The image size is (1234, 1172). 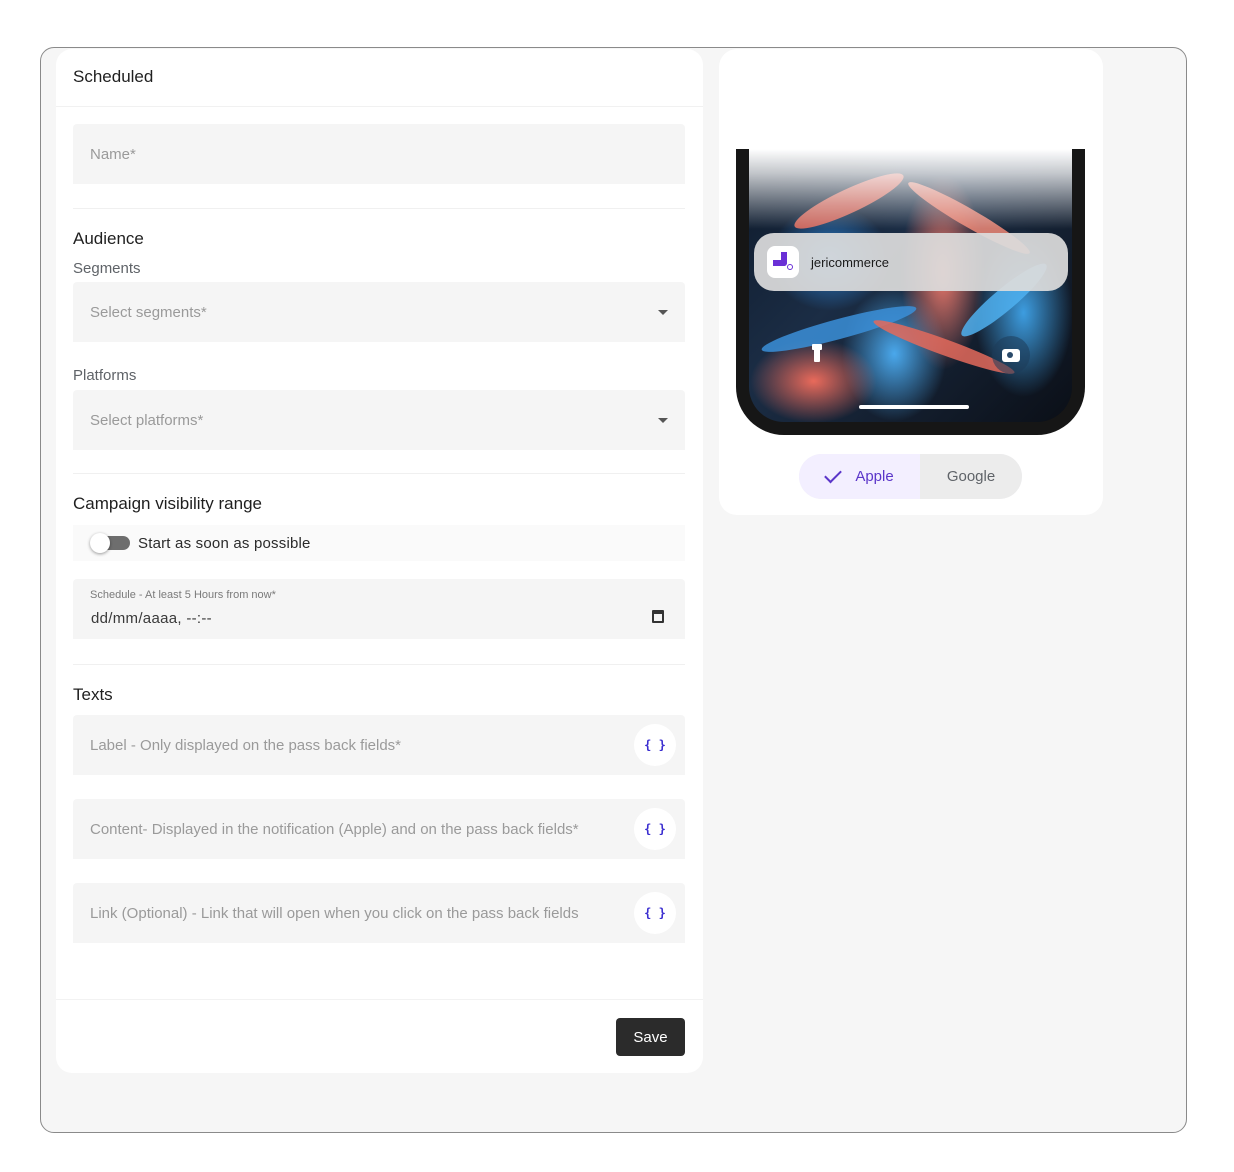 I want to click on home-indicator, so click(x=914, y=407).